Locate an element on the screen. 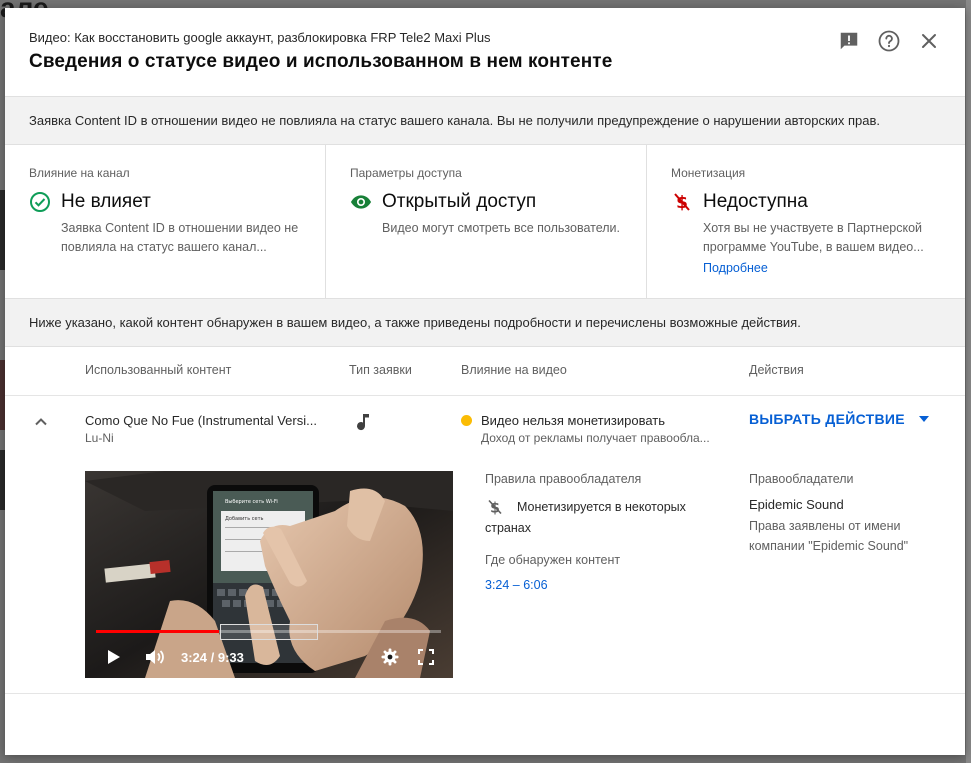 The image size is (971, 763). collapse-row-icon is located at coordinates (41, 422).